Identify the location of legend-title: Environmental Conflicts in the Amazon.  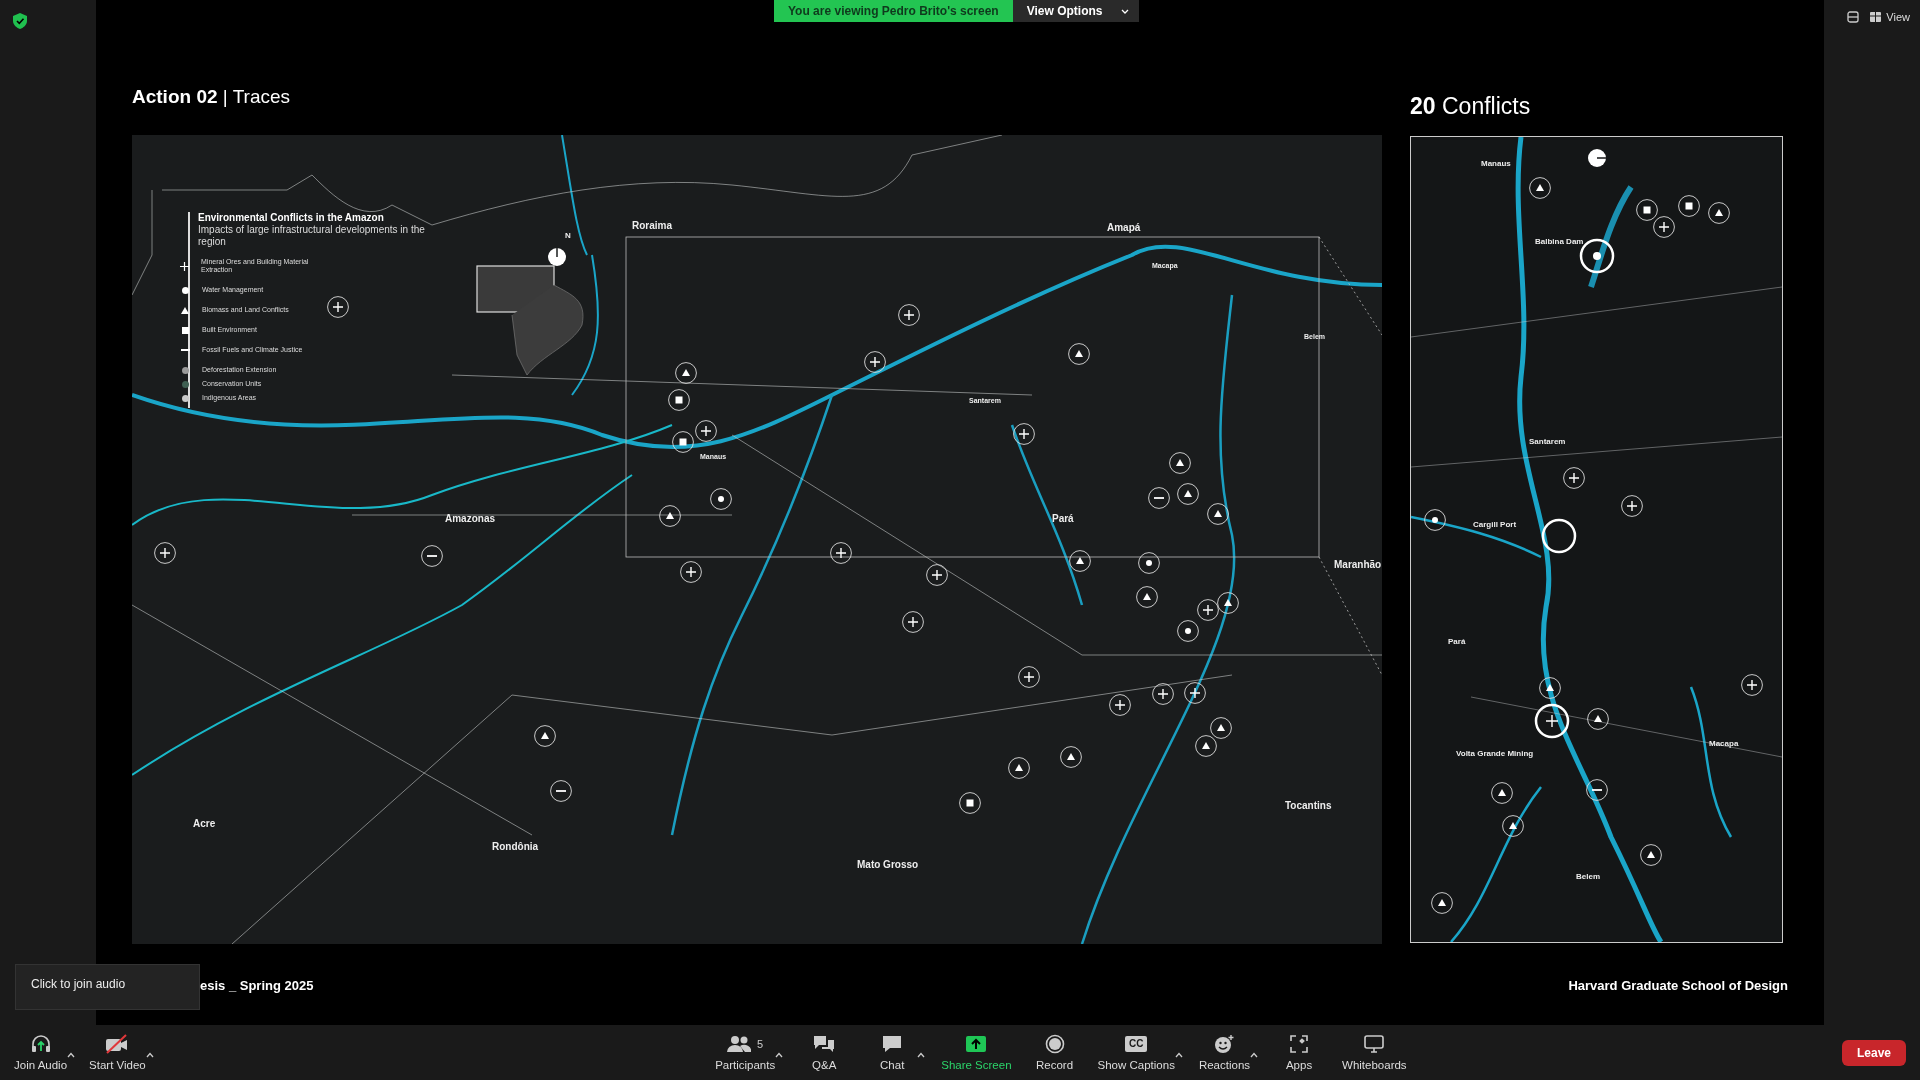
(291, 218).